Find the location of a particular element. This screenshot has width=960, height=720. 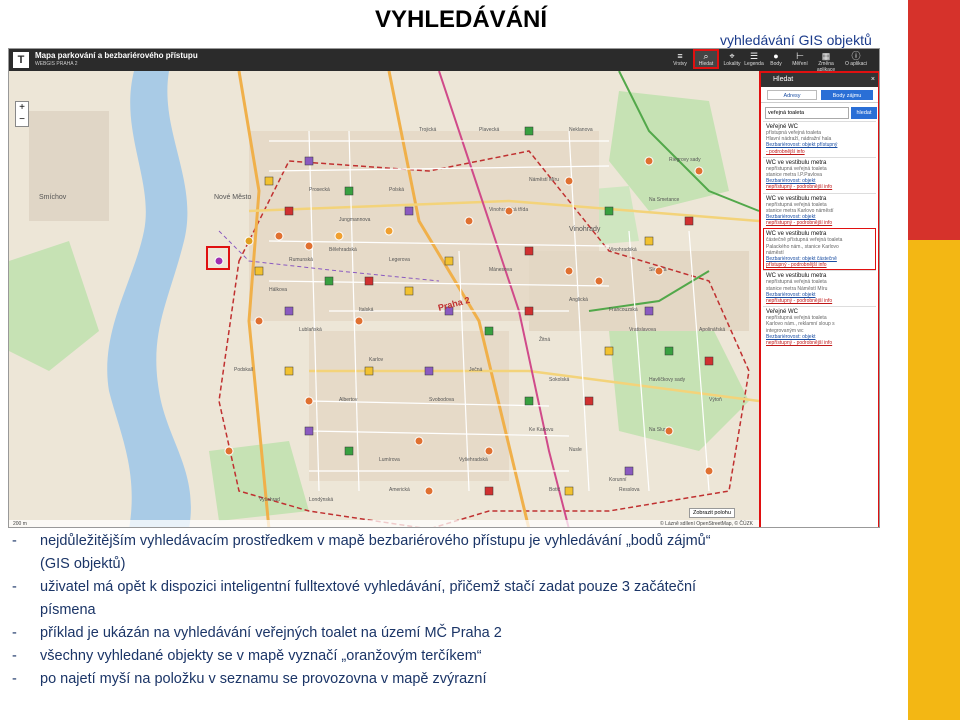

zoom-in-button: + is located at coordinates (22, 108).